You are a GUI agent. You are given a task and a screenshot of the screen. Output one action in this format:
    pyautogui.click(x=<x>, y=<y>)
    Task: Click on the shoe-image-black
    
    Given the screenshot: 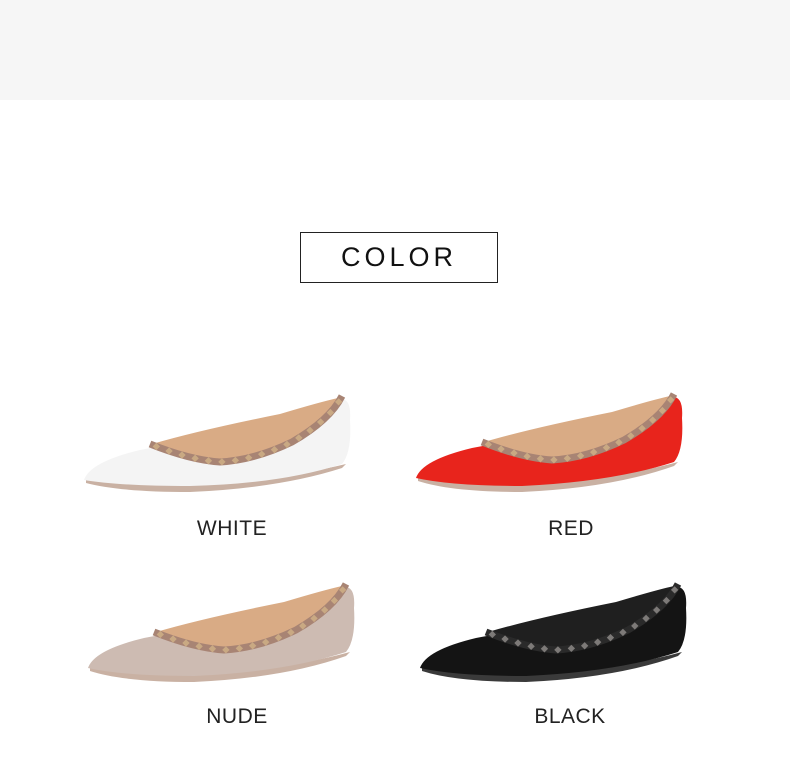 What is the action you would take?
    pyautogui.click(x=556, y=630)
    